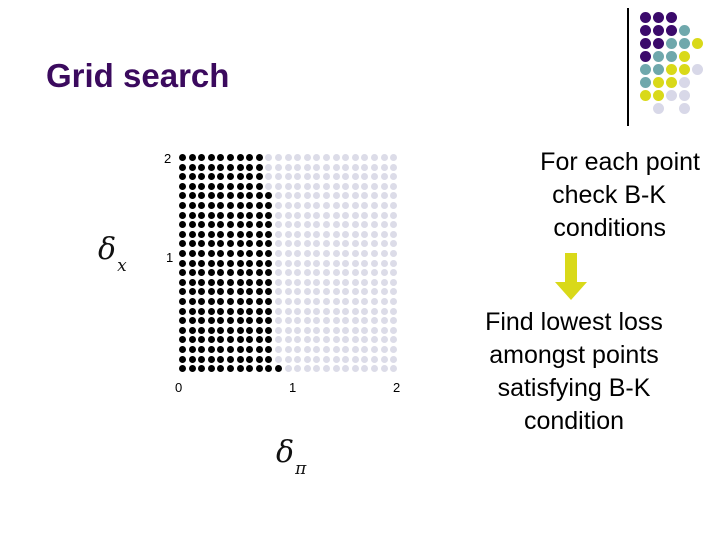 Image resolution: width=720 pixels, height=540 pixels. Describe the element at coordinates (293, 387) in the screenshot. I see `x-axis-tick-1: 1` at that location.